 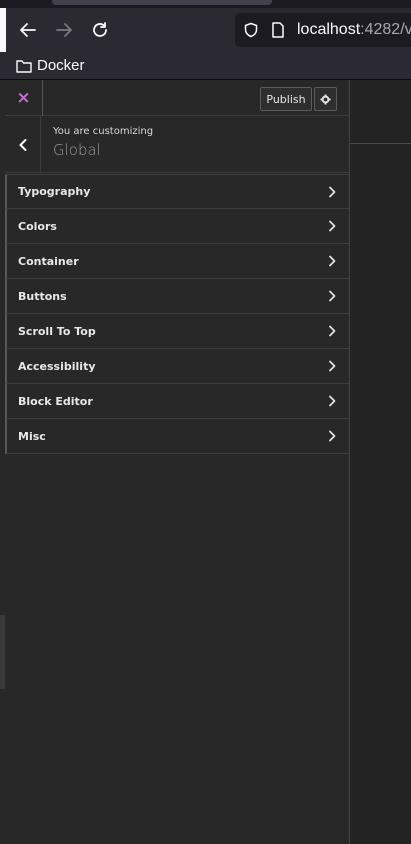 What do you see at coordinates (24, 66) in the screenshot?
I see `folder-icon` at bounding box center [24, 66].